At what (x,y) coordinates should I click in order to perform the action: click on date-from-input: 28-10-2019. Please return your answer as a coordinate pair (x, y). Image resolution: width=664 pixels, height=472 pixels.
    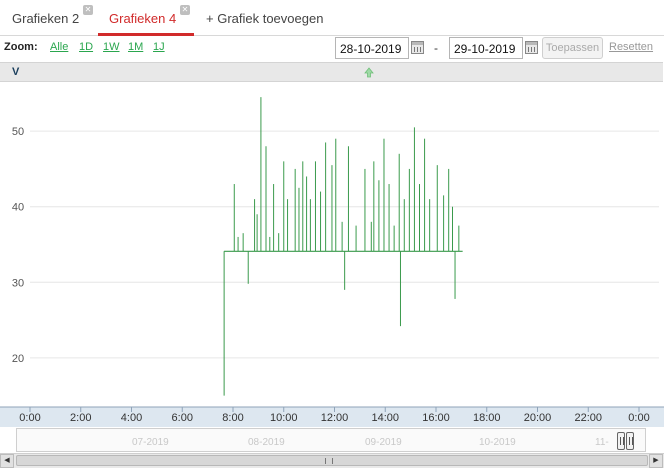
    Looking at the image, I should click on (372, 48).